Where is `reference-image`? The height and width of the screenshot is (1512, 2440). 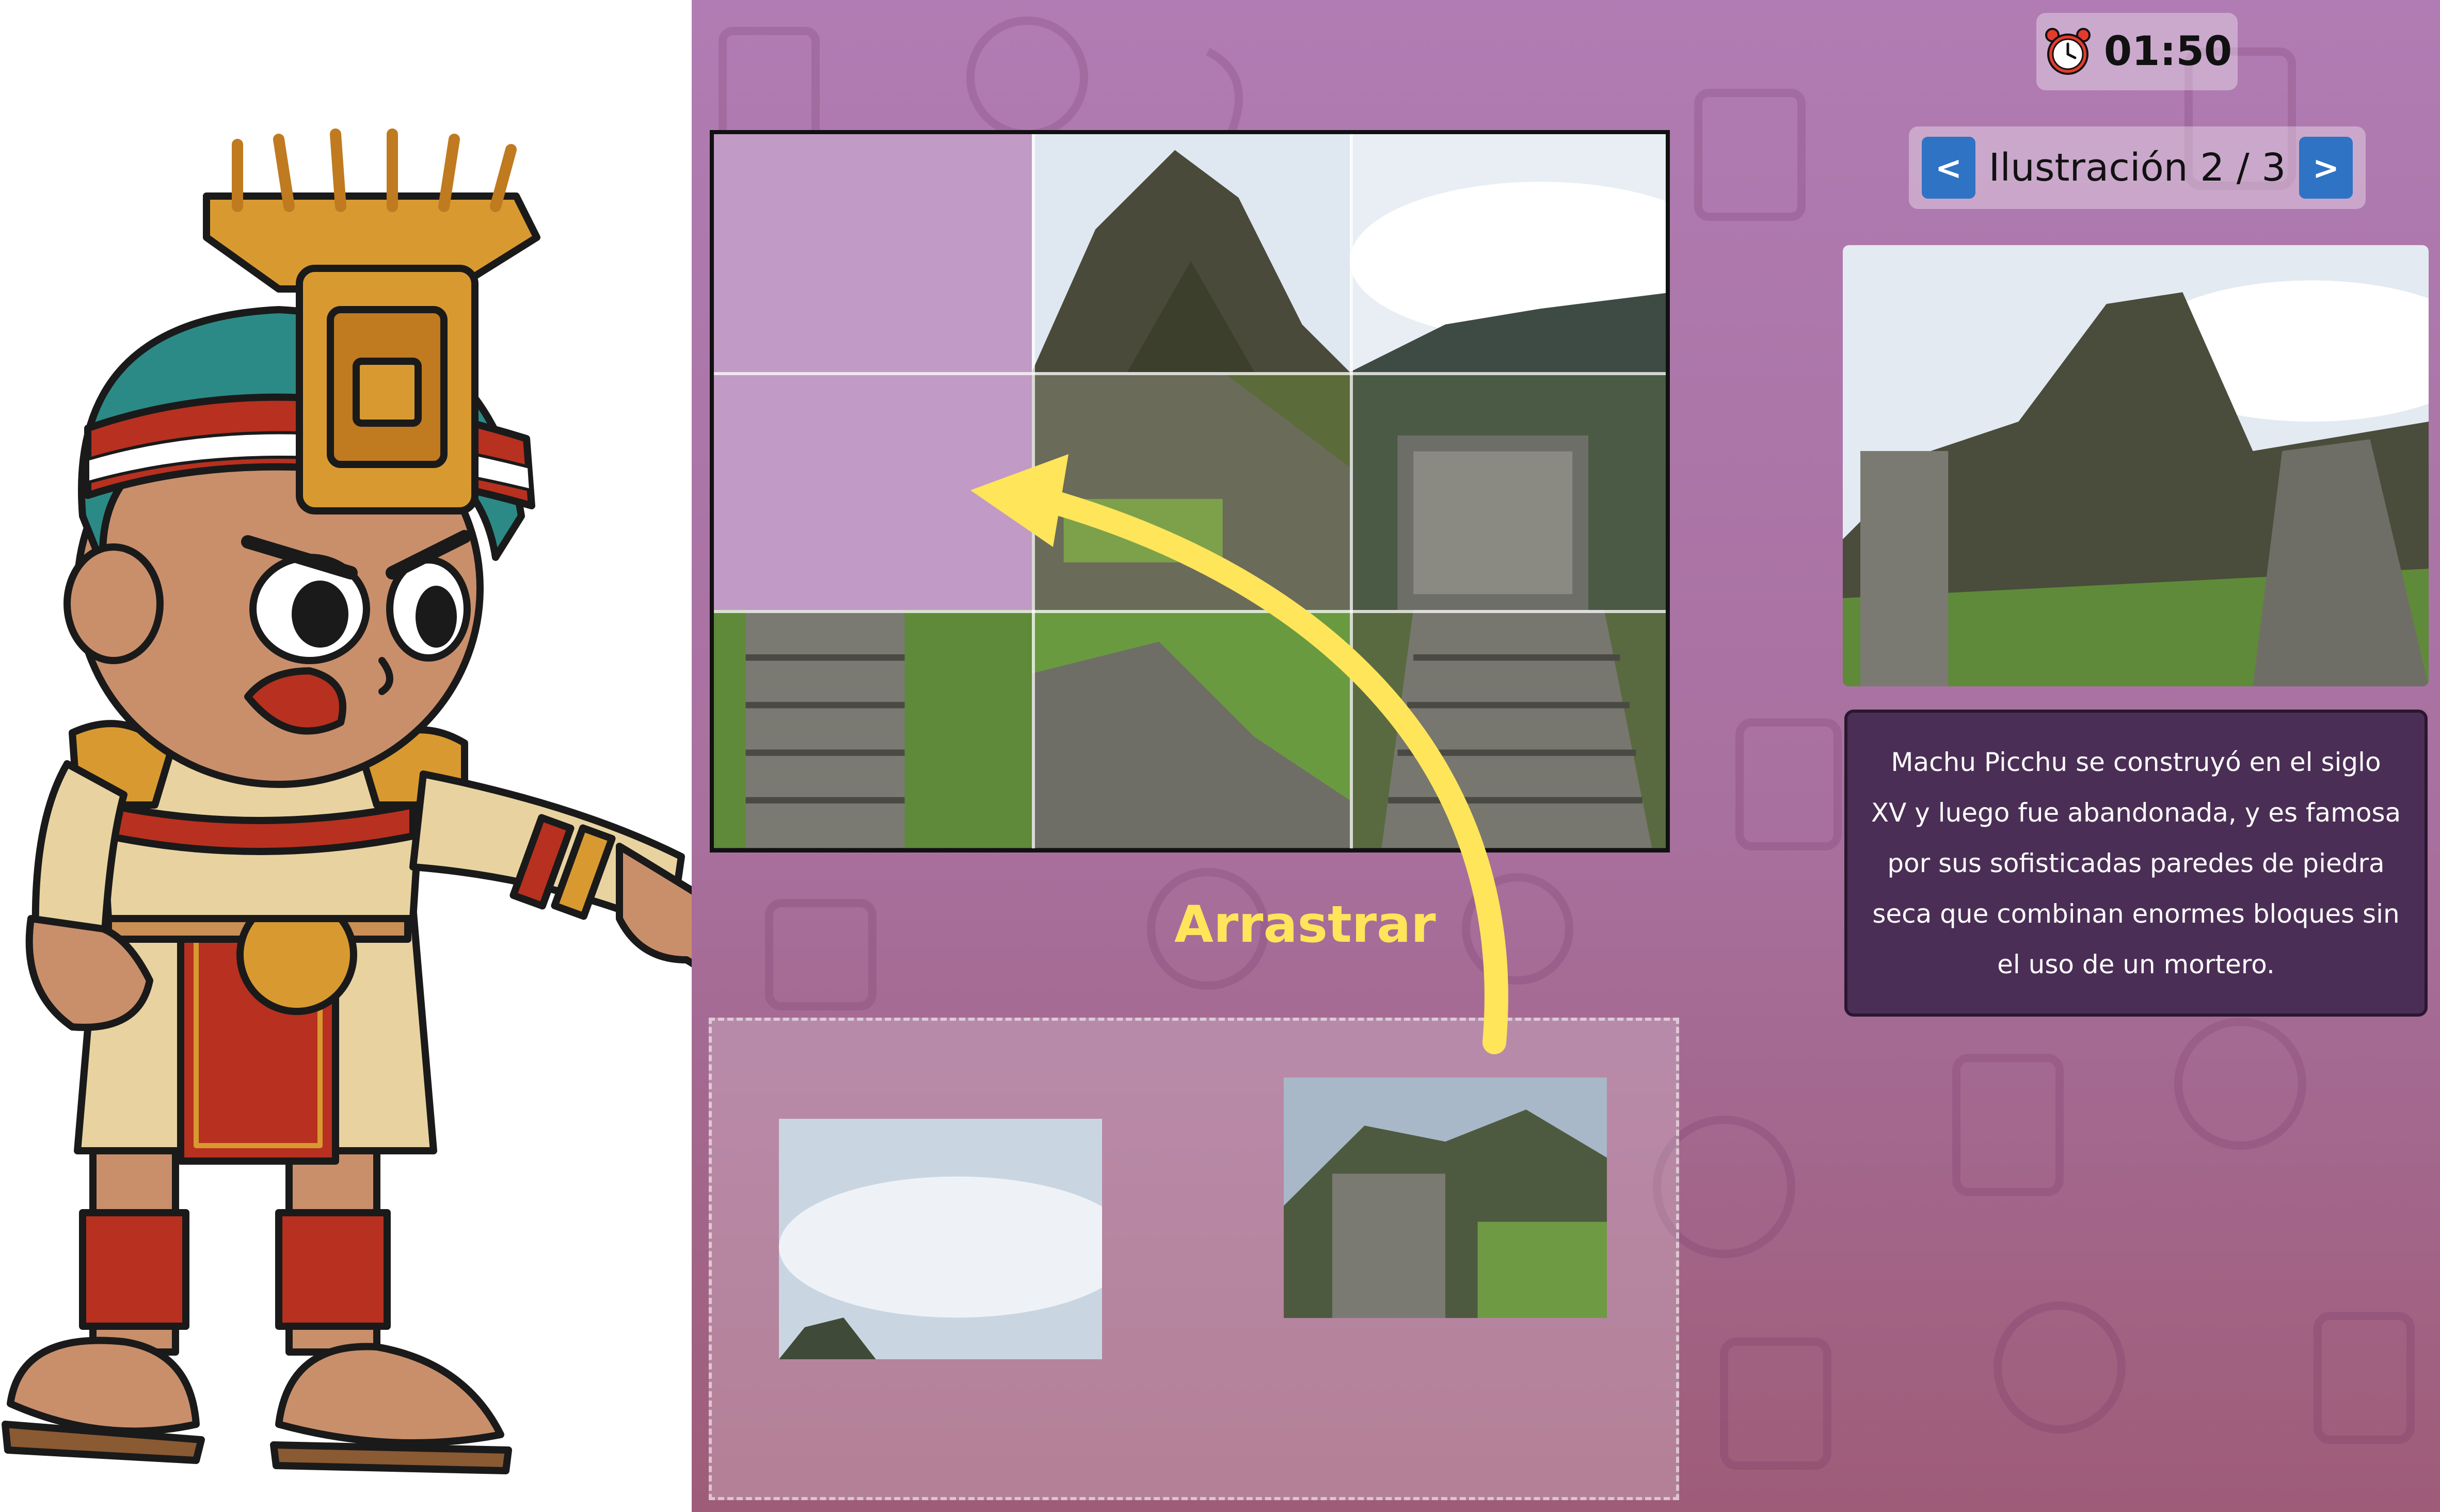
reference-image is located at coordinates (2136, 465).